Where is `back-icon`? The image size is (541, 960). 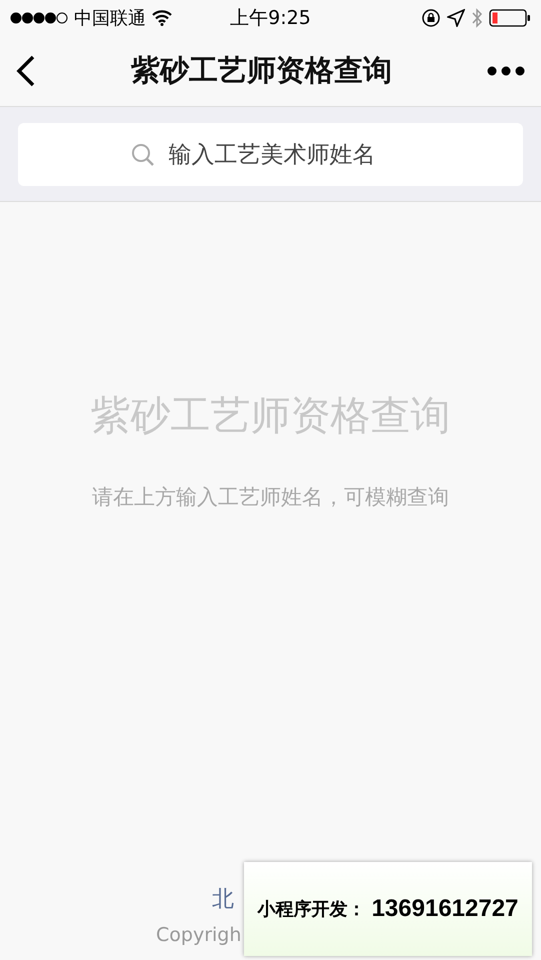 back-icon is located at coordinates (26, 71).